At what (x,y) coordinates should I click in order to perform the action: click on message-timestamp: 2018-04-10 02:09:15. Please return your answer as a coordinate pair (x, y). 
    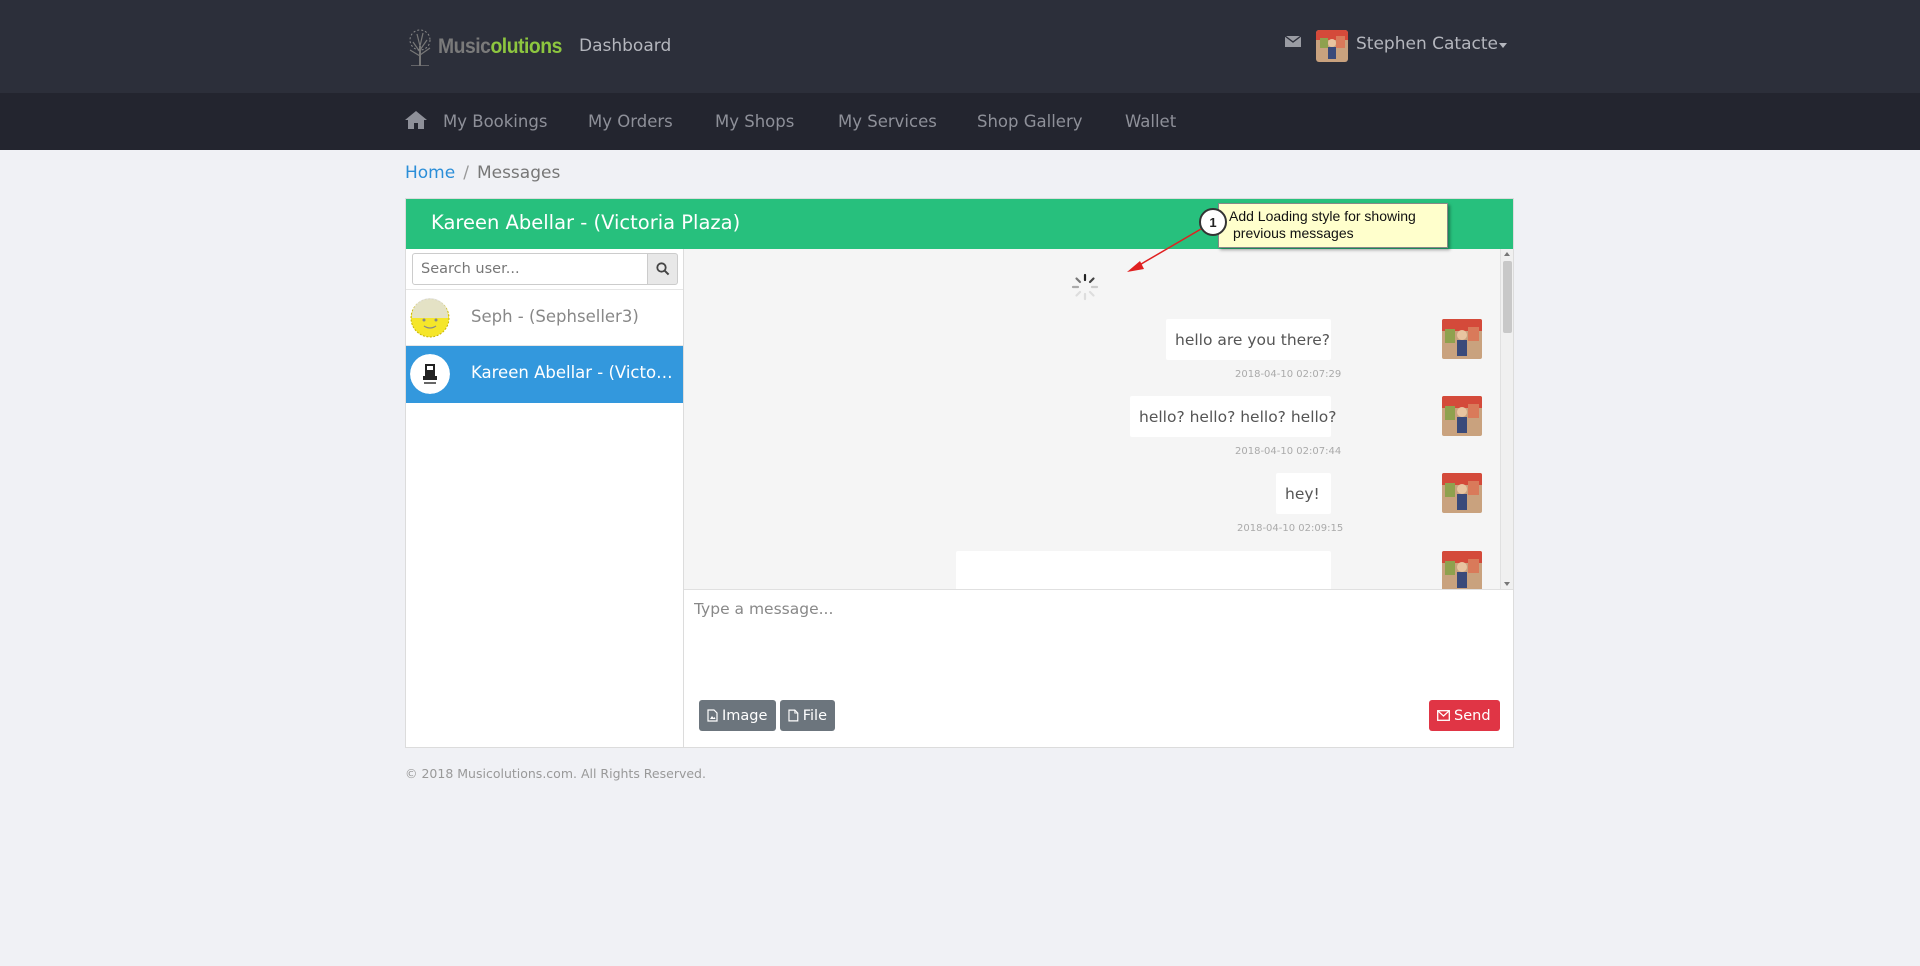
    Looking at the image, I should click on (1290, 528).